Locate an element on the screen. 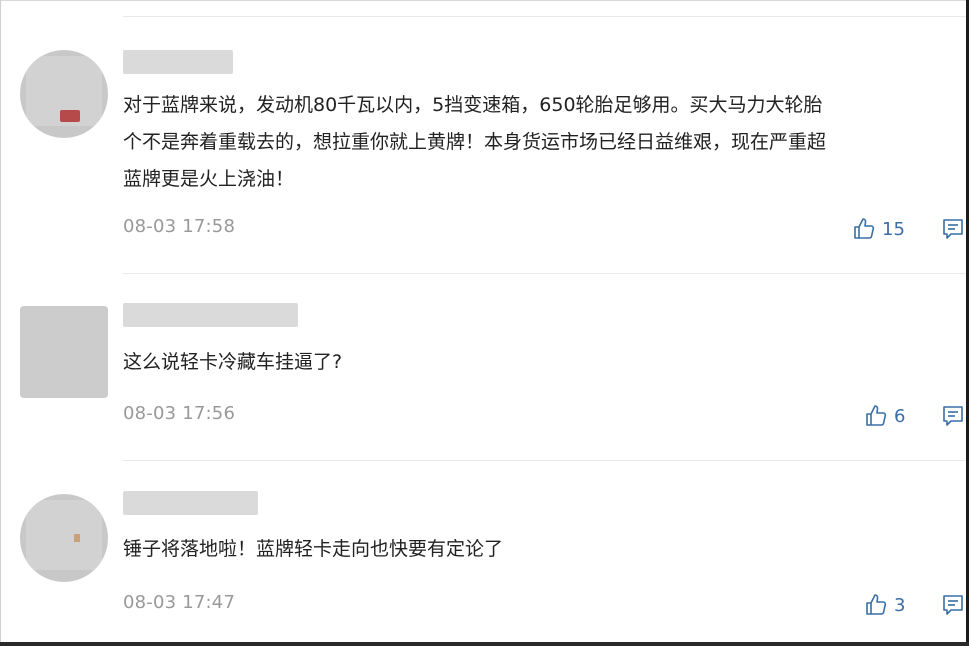 The image size is (969, 646). comment-time: 08-03 17:58 is located at coordinates (179, 226).